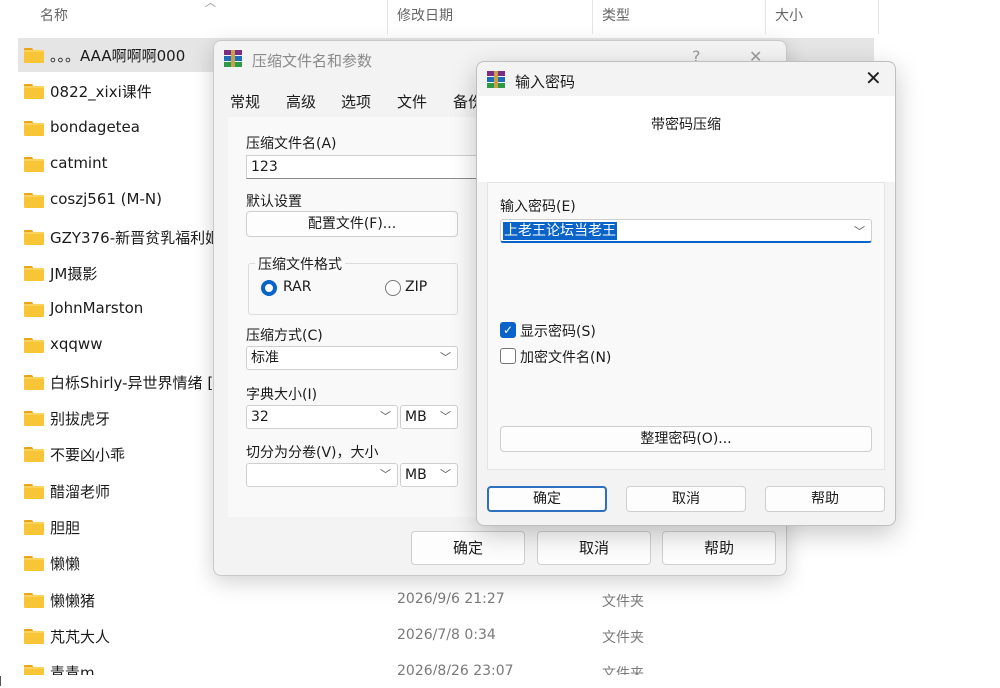  What do you see at coordinates (508, 356) in the screenshot?
I see `encrypt-filenames-checkbox` at bounding box center [508, 356].